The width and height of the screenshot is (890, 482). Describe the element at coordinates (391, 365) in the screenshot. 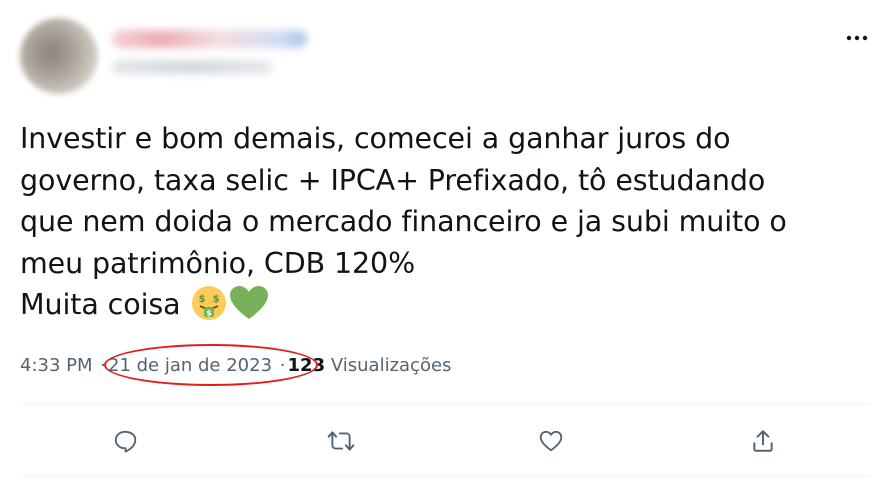

I see `views-label: Visualizações` at that location.